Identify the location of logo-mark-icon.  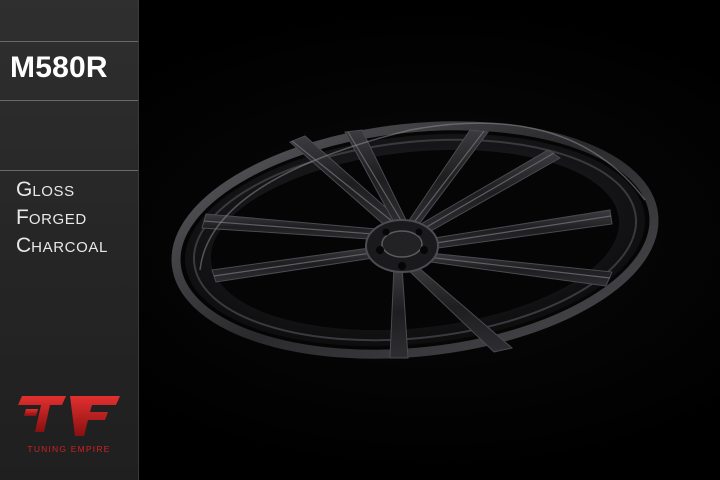
(69, 416).